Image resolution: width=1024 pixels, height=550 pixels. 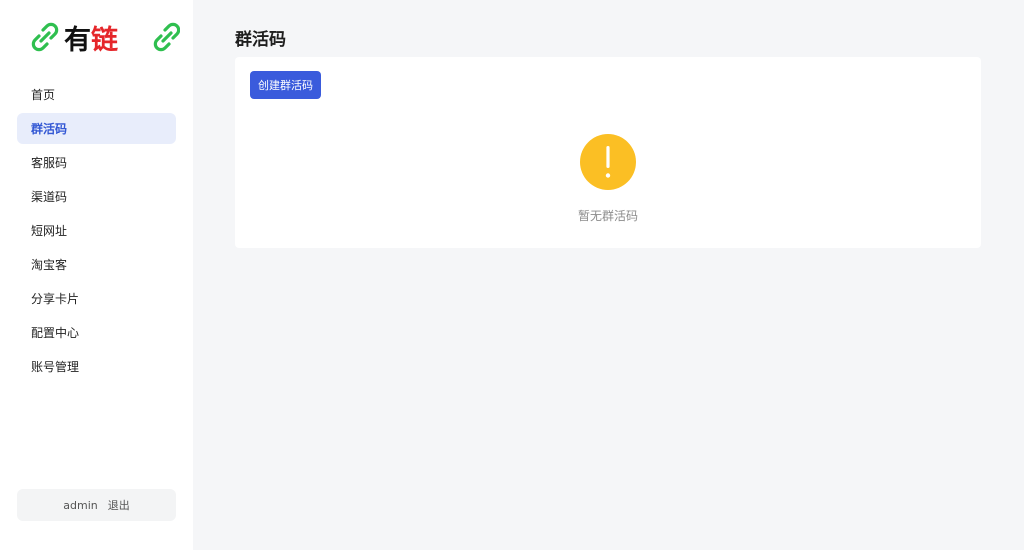 What do you see at coordinates (96, 162) in the screenshot?
I see `sidebar-item-service-qrcode: 客服码` at bounding box center [96, 162].